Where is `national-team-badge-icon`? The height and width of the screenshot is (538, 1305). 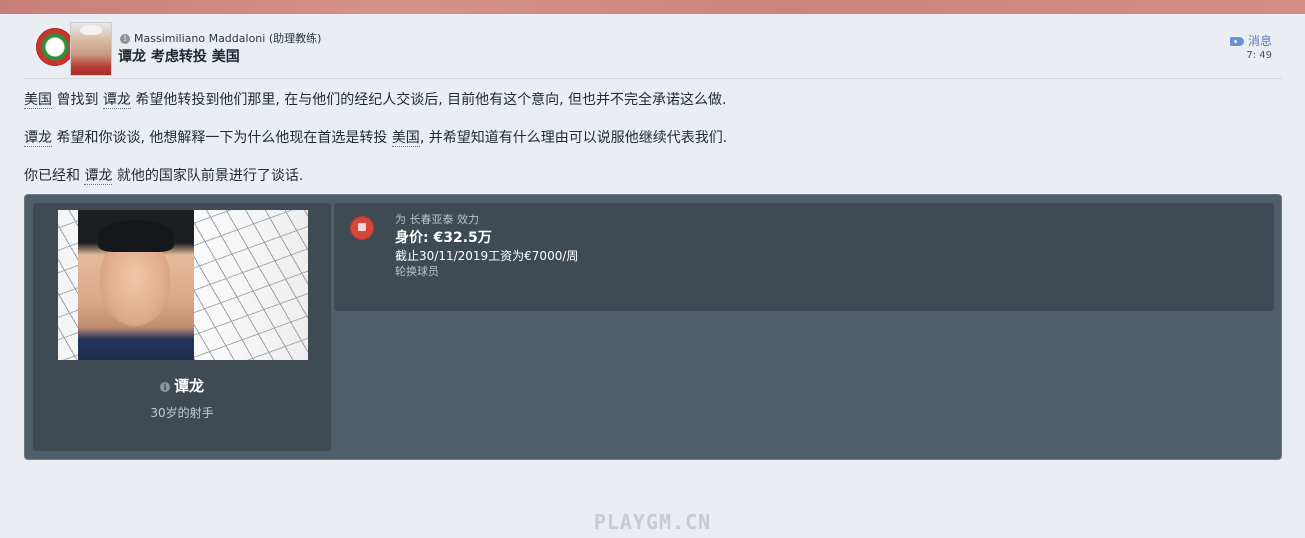 national-team-badge-icon is located at coordinates (55, 47).